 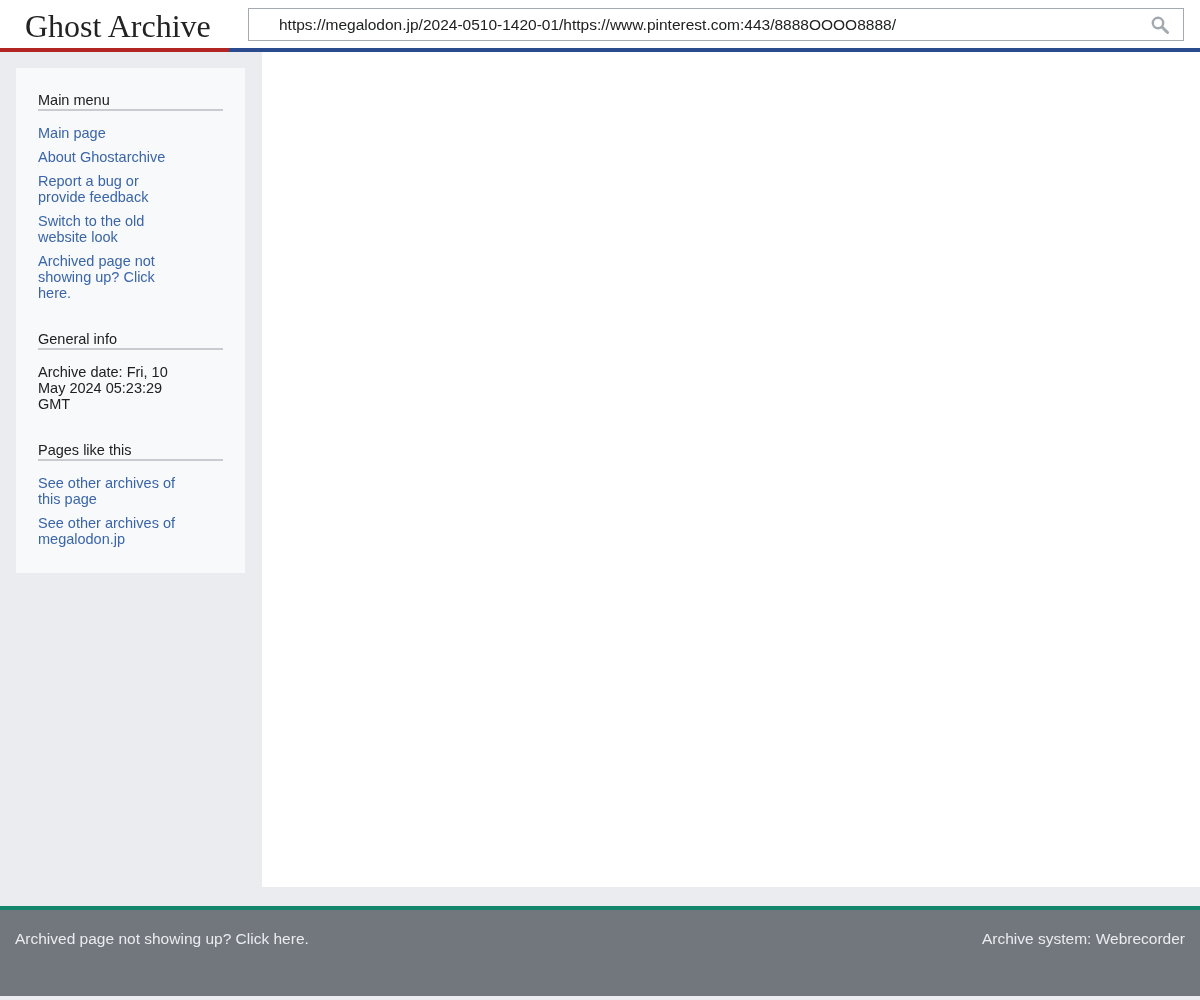 I want to click on url-field: https://megalodon.jp/2024-0510-1420-01/https://www.pinterest.com:443/8888OOOO8888/, so click(x=716, y=24).